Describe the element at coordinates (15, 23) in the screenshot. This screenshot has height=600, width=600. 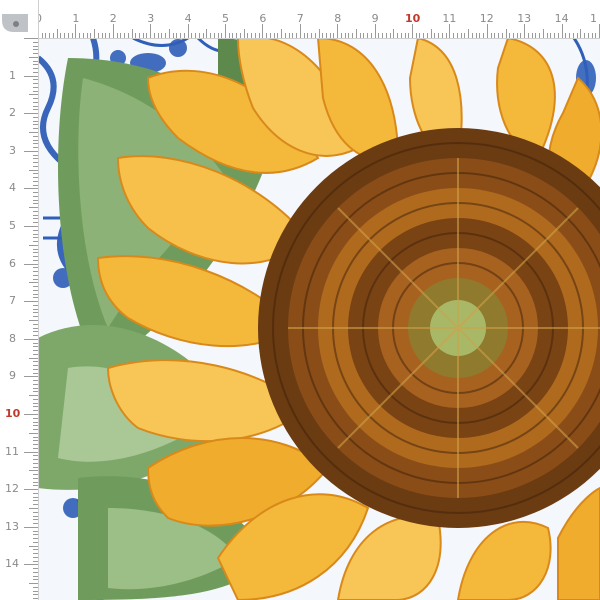
I see `measuring-tape-clip-icon` at that location.